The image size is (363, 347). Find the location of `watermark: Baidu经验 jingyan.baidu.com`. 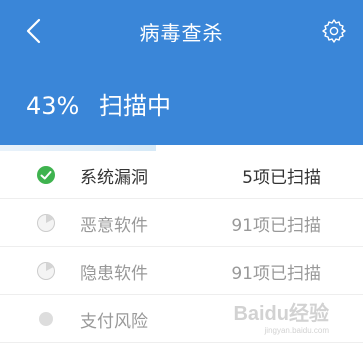

watermark: Baidu经验 jingyan.baidu.com is located at coordinates (281, 316).